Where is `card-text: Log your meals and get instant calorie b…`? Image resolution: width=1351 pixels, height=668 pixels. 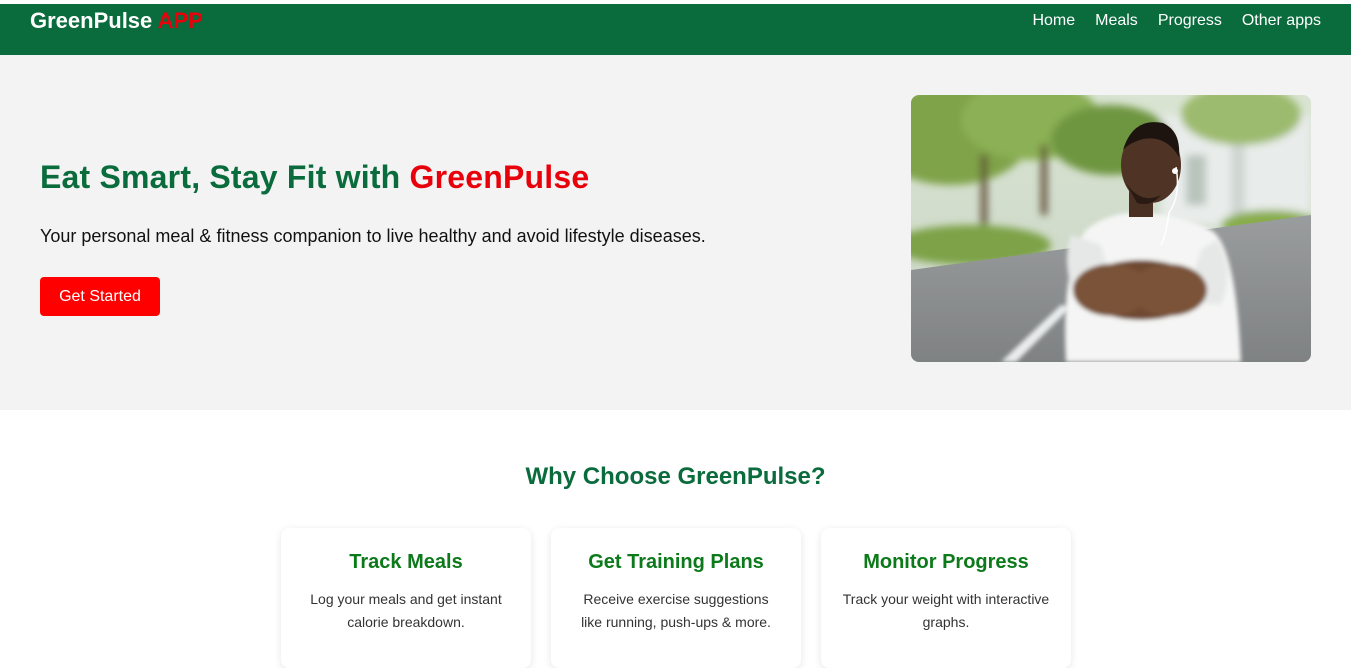 card-text: Log your meals and get instant calorie b… is located at coordinates (406, 610).